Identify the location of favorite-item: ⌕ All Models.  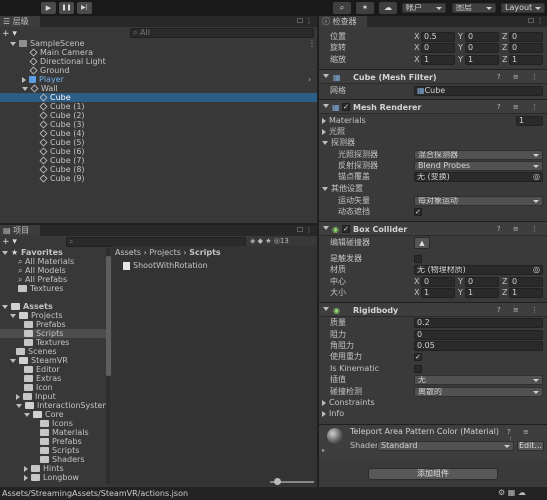
(42, 270).